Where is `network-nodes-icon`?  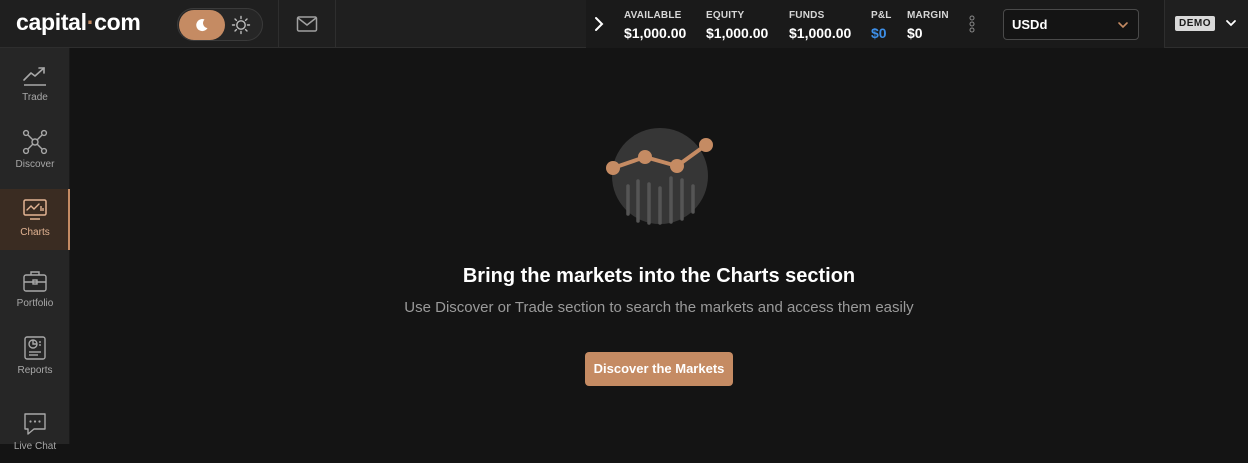
network-nodes-icon is located at coordinates (35, 142).